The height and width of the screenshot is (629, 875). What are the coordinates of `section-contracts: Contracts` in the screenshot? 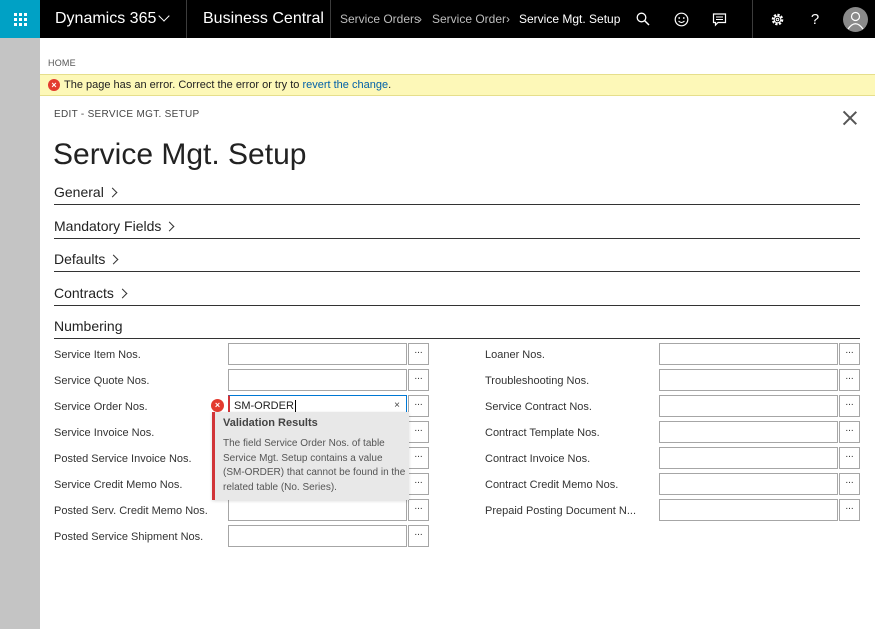 It's located at (457, 292).